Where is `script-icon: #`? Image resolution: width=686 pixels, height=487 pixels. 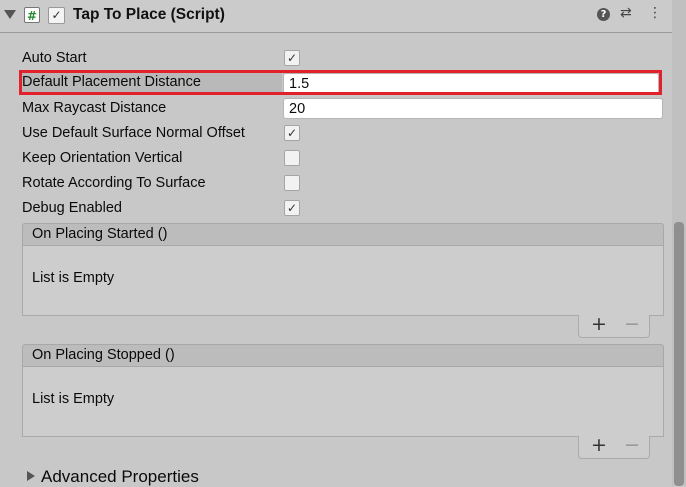
script-icon: # is located at coordinates (32, 15).